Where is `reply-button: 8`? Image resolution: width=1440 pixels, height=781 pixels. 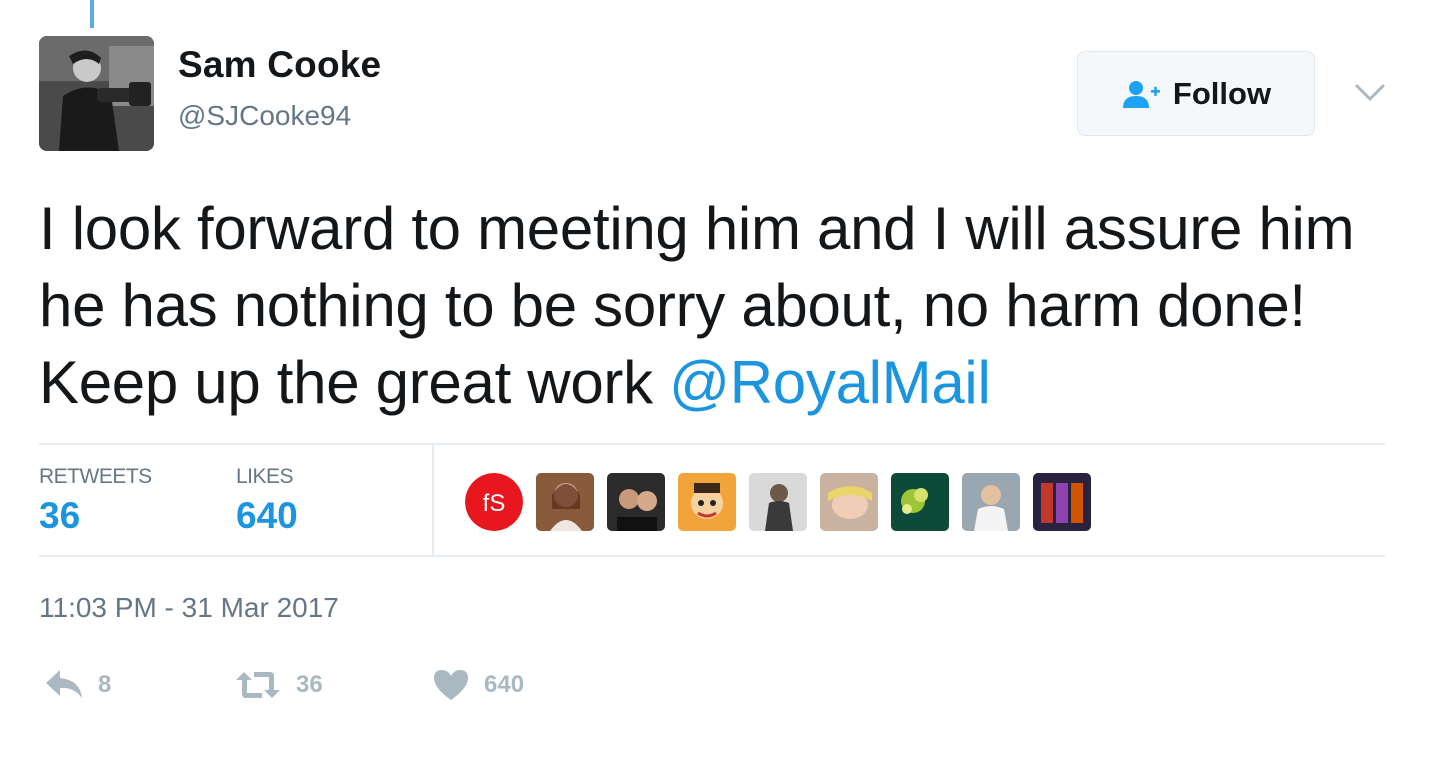
reply-button: 8 is located at coordinates (77, 685).